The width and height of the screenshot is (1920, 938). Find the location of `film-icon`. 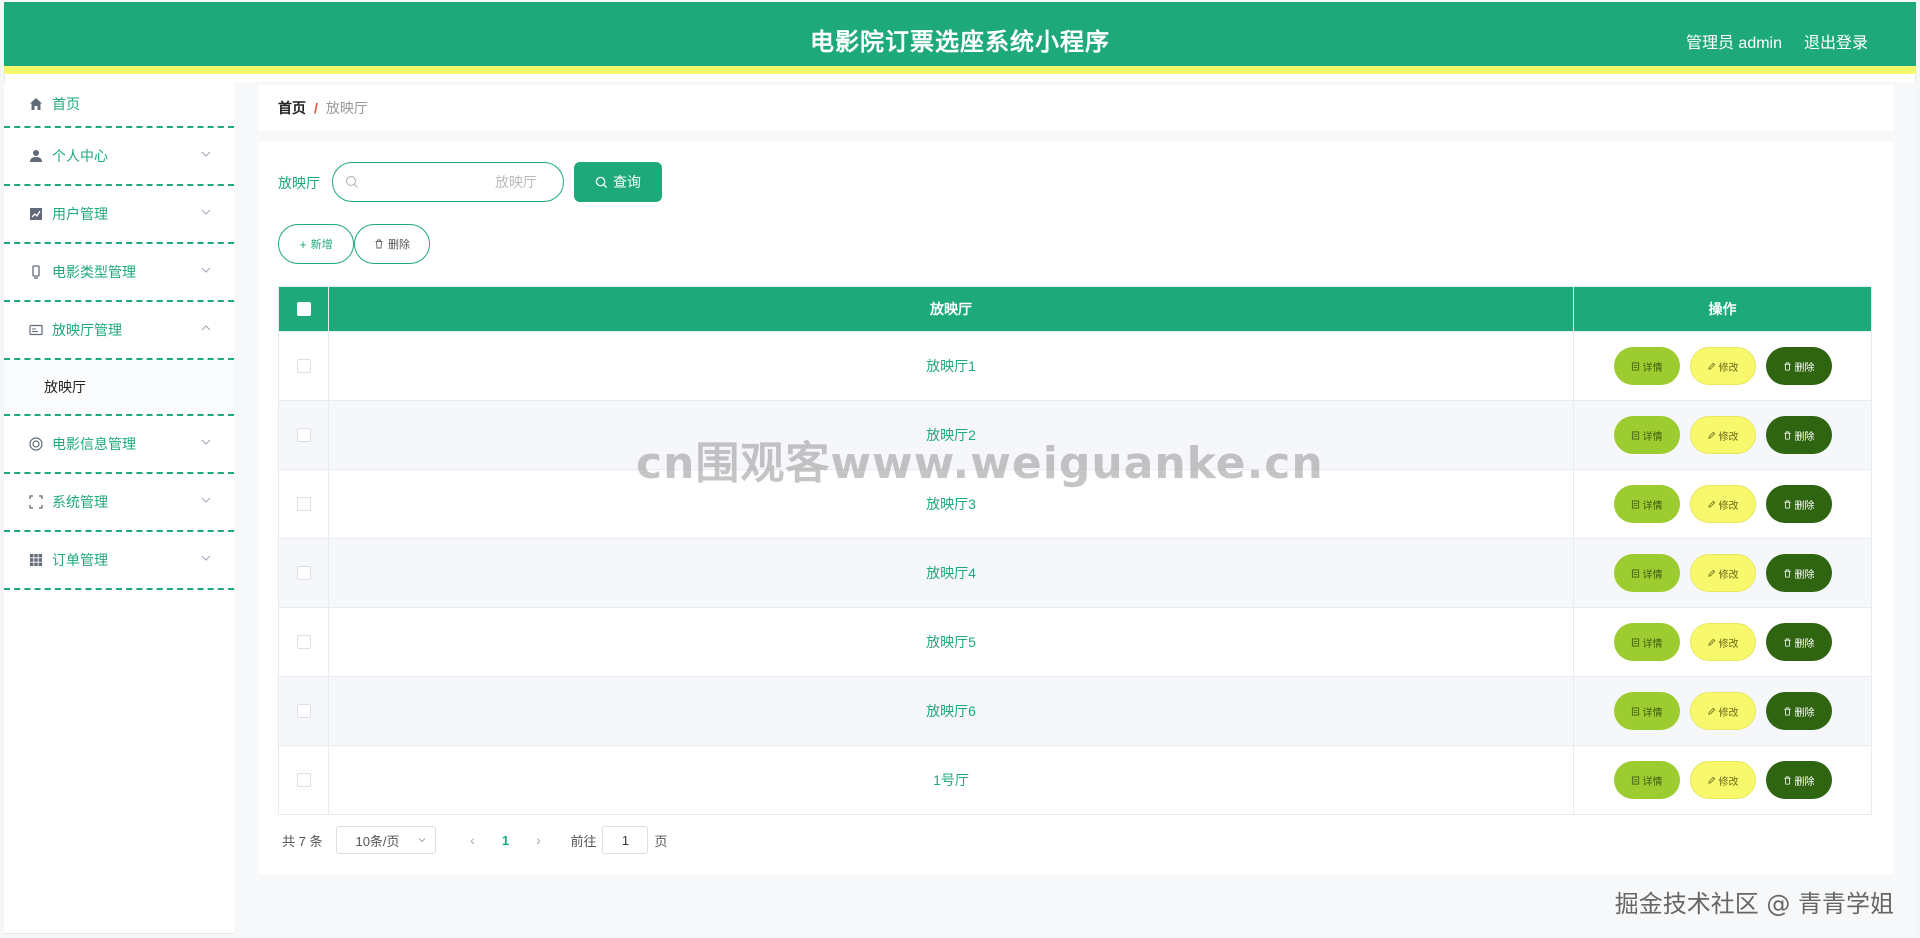

film-icon is located at coordinates (36, 272).